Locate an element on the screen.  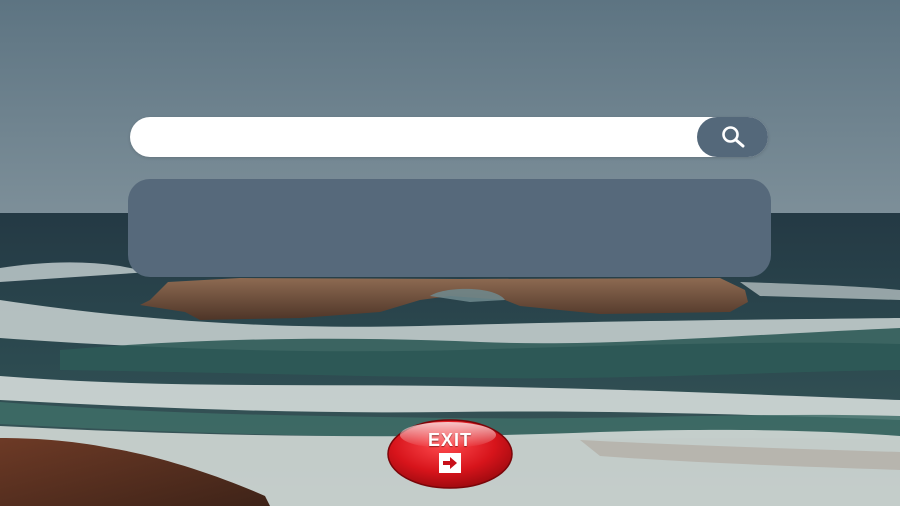
exit-arrow-icon is located at coordinates (450, 463).